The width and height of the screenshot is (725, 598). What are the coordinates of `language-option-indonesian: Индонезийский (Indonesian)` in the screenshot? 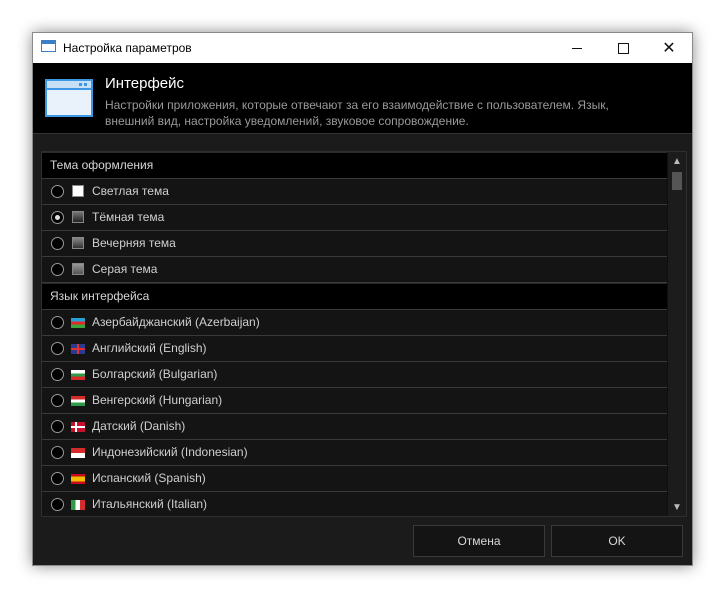 It's located at (354, 453).